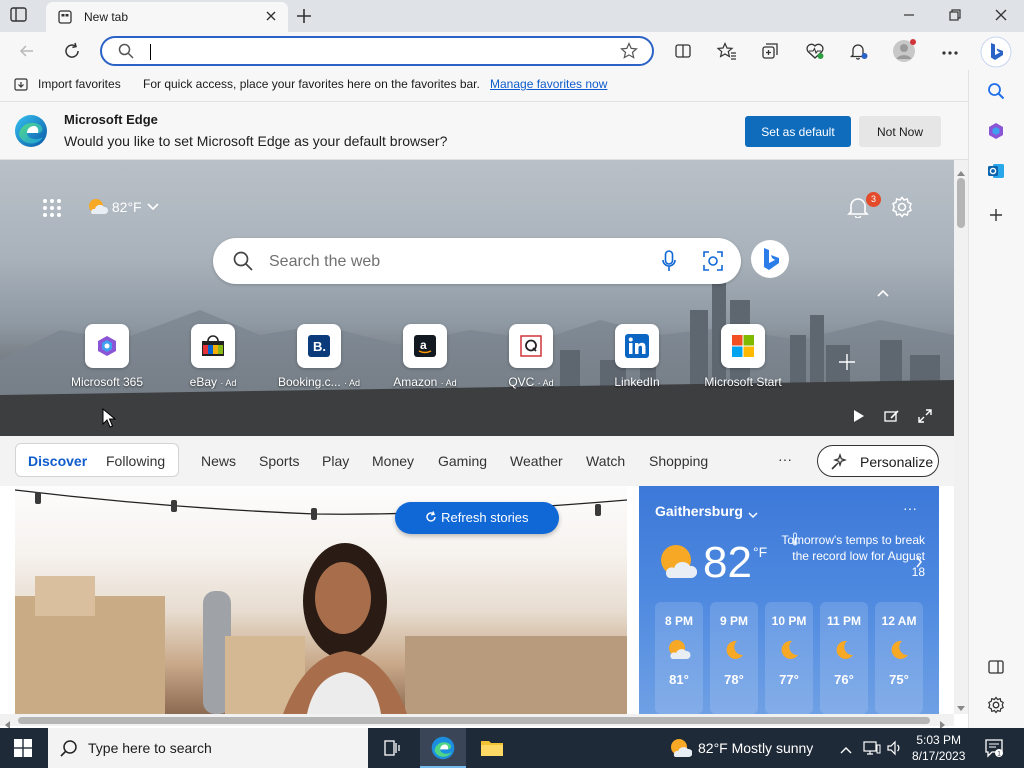  I want to click on import-favorites-icon, so click(23, 86).